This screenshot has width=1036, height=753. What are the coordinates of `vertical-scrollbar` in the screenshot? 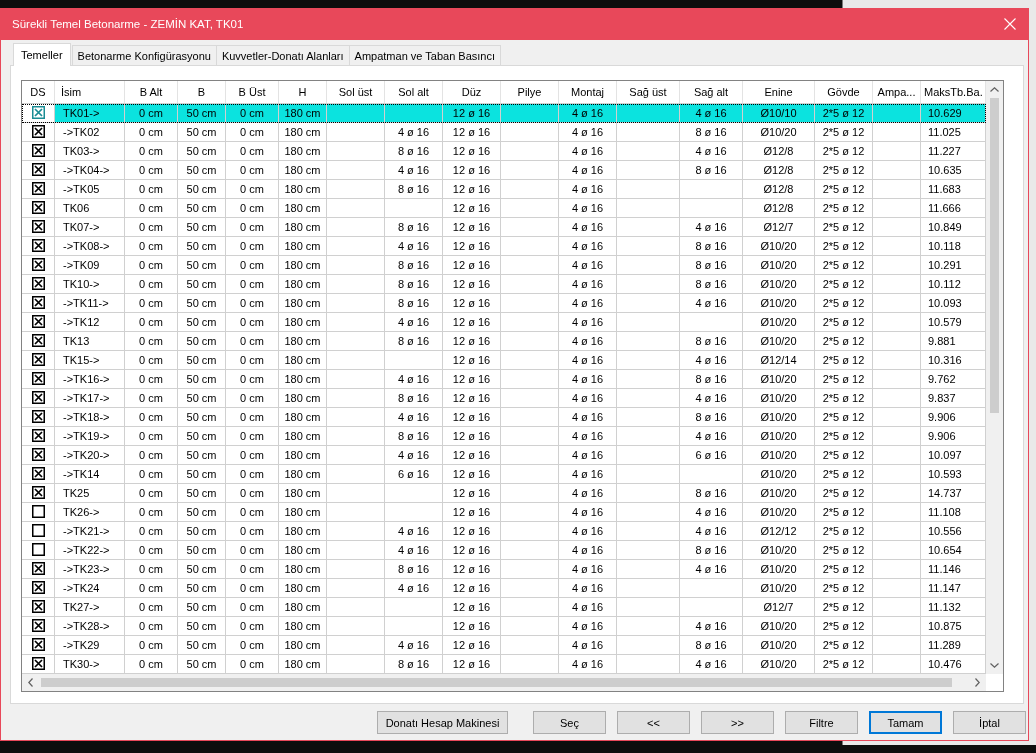 It's located at (994, 377).